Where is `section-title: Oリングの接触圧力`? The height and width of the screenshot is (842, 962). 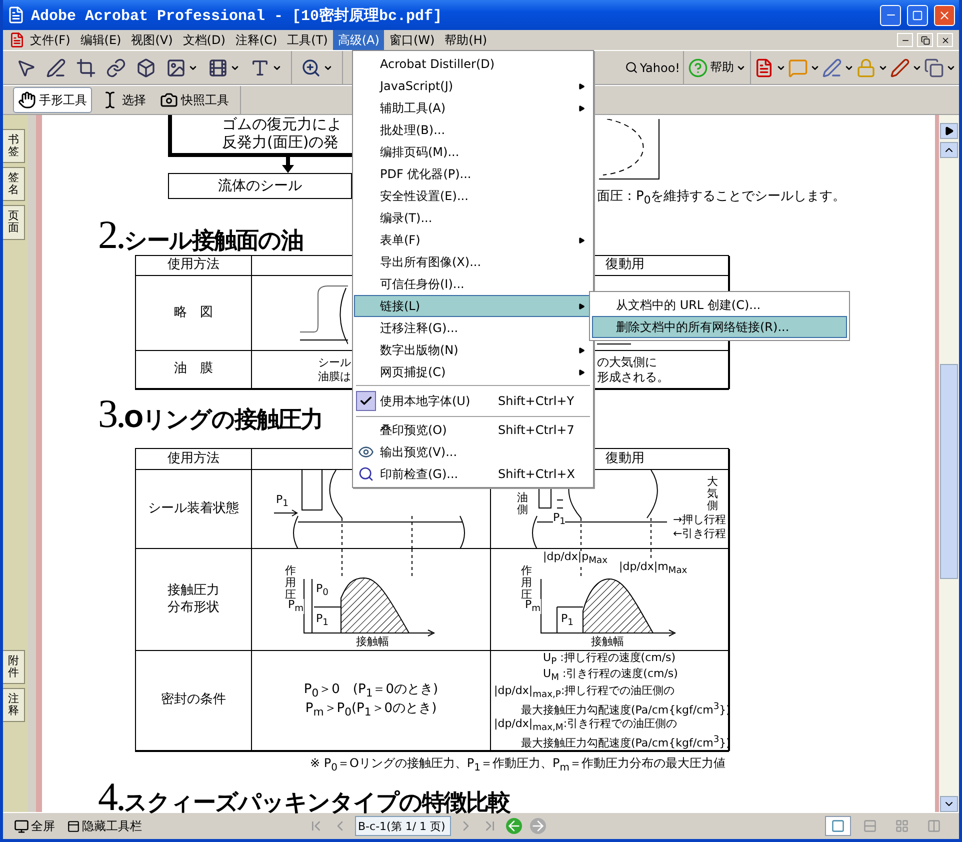 section-title: Oリングの接触圧力 is located at coordinates (223, 420).